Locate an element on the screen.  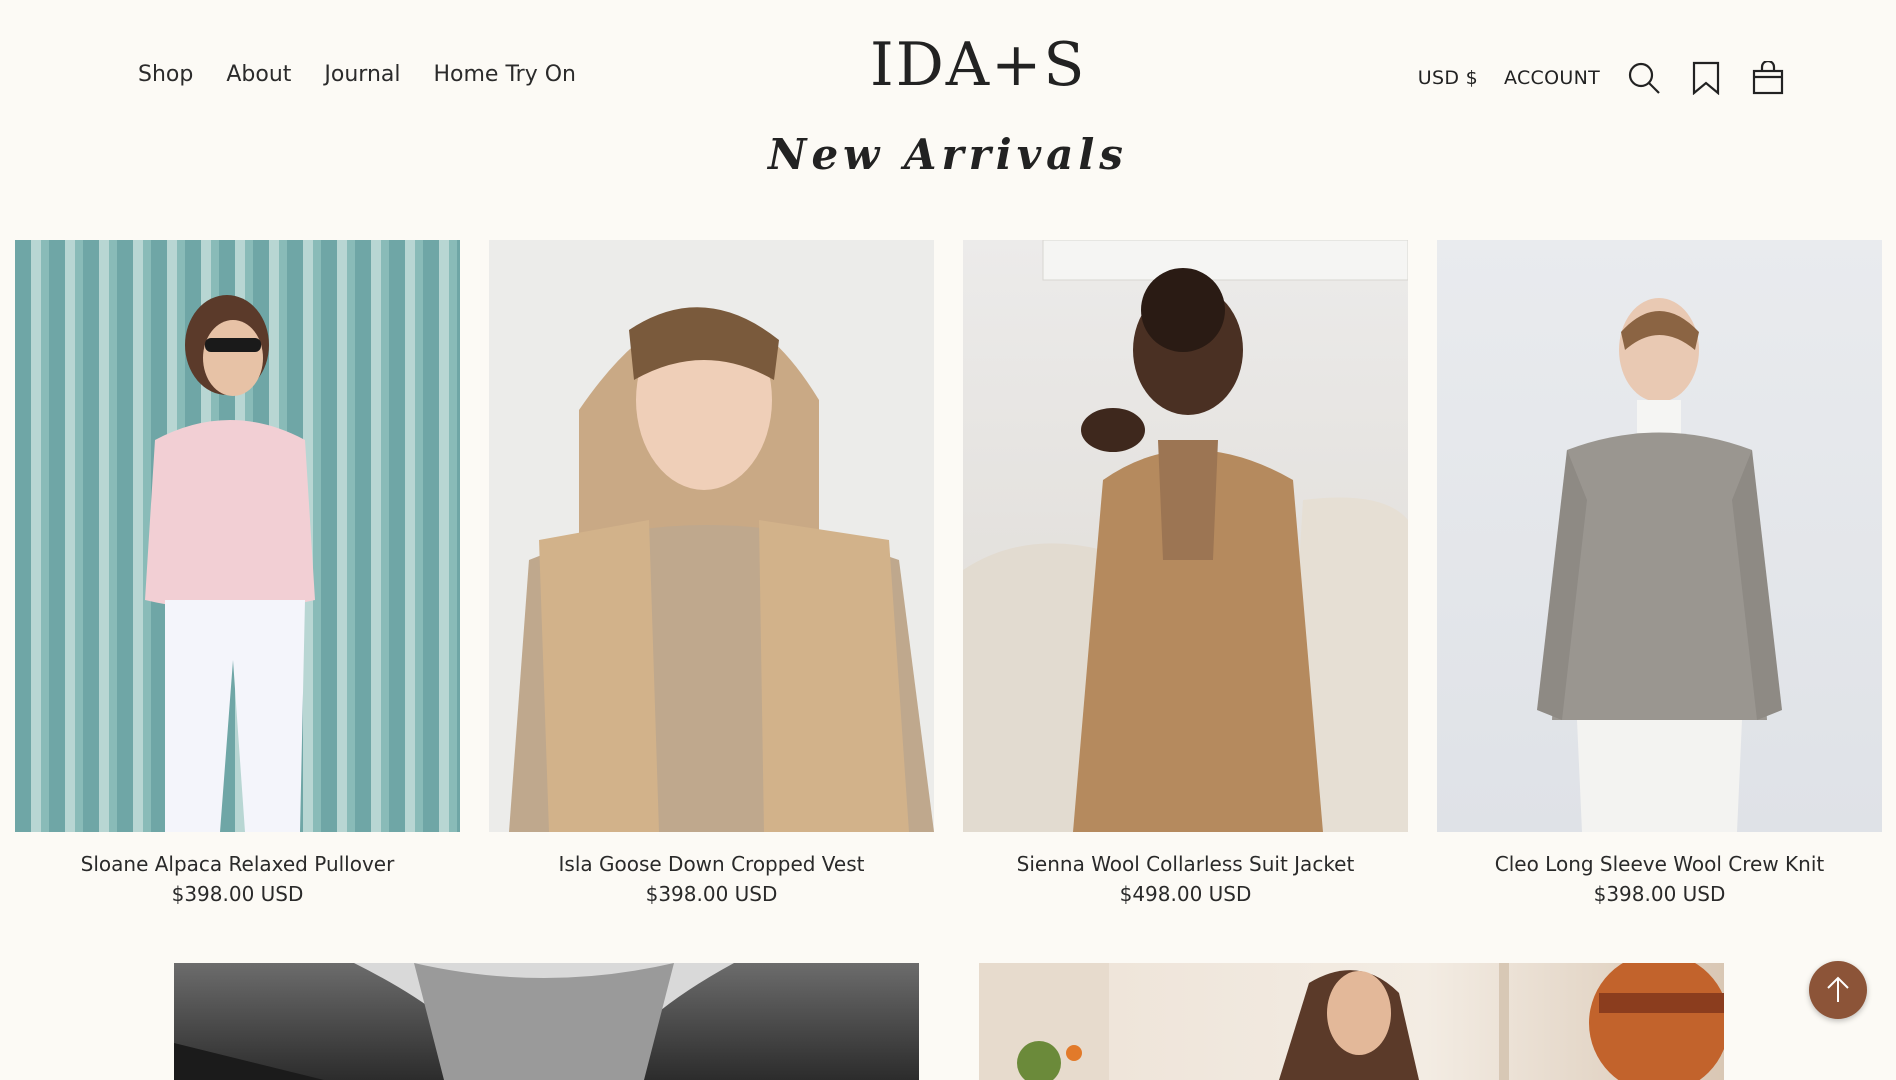
nav-about: About is located at coordinates (258, 74).